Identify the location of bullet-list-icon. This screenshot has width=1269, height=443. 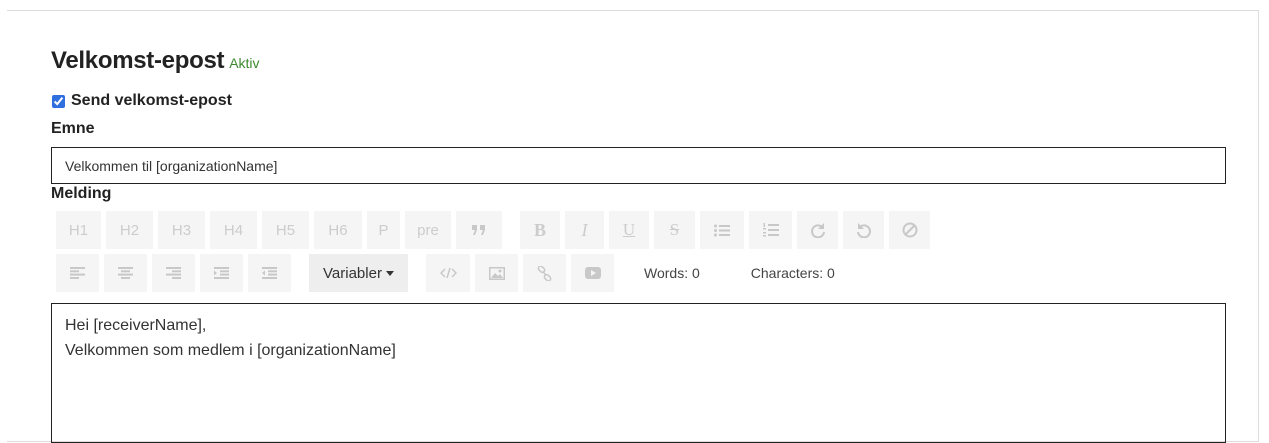
(722, 230).